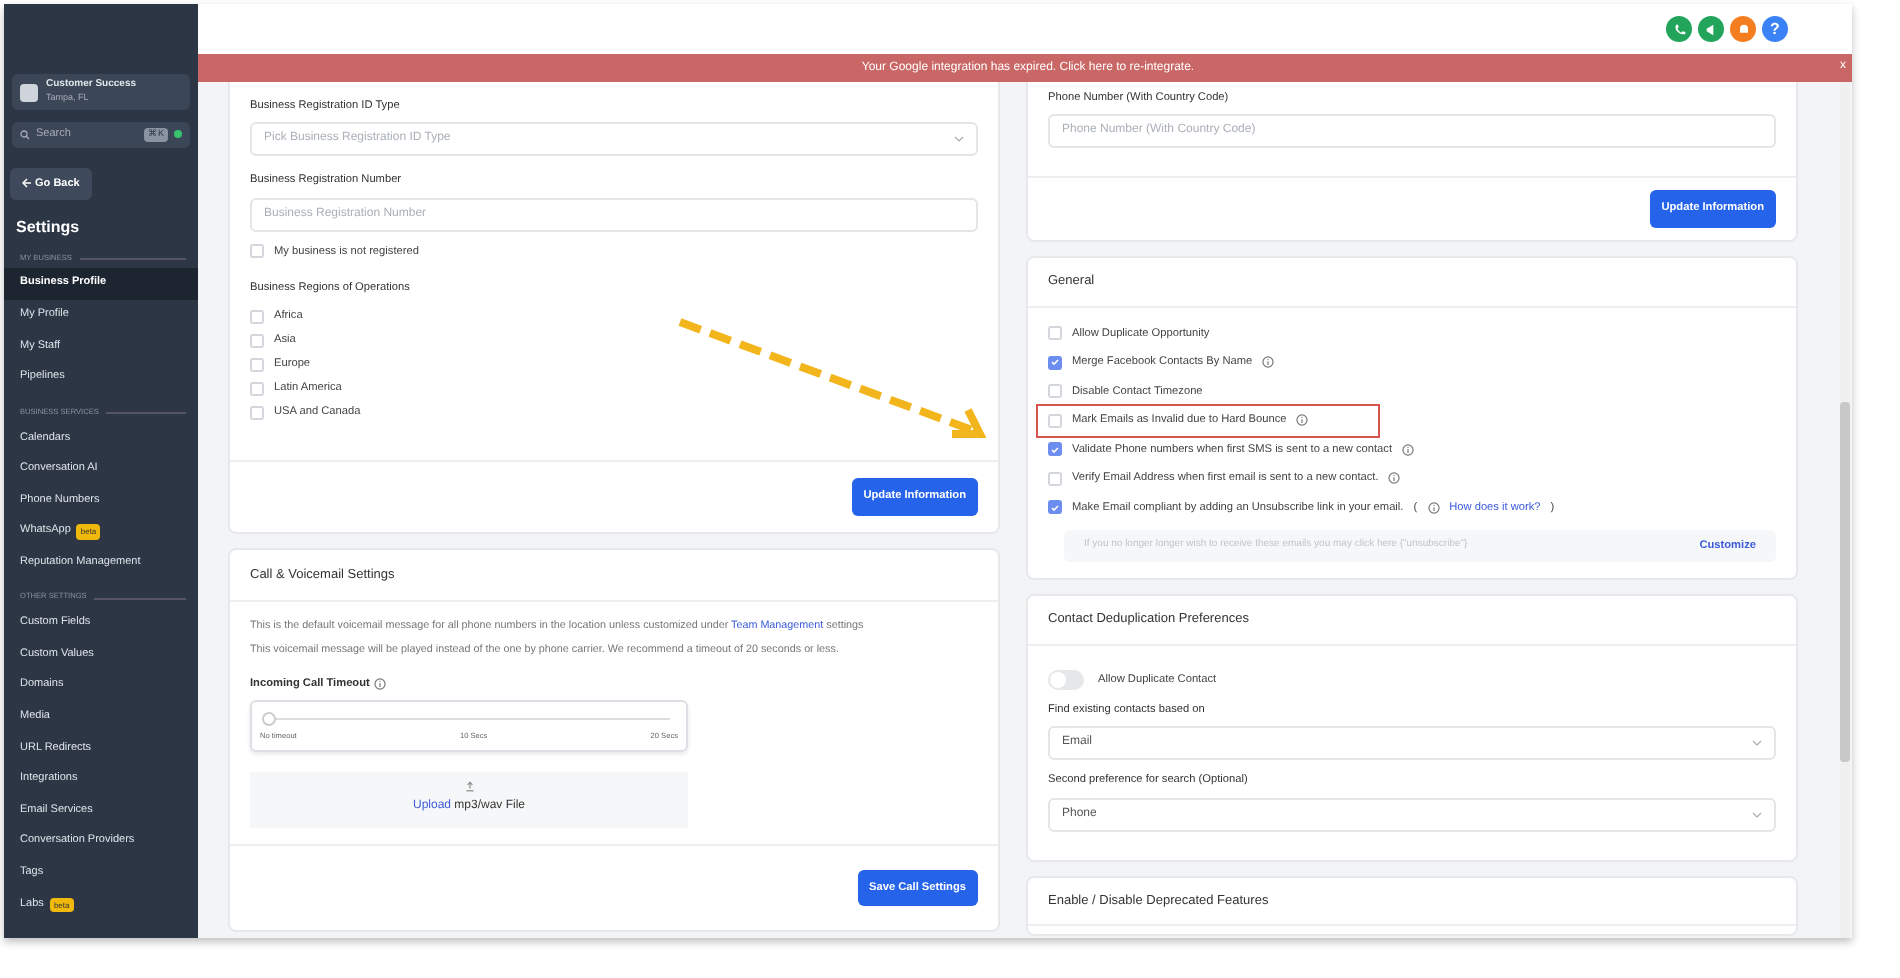  What do you see at coordinates (1775, 29) in the screenshot?
I see `help-button: ?` at bounding box center [1775, 29].